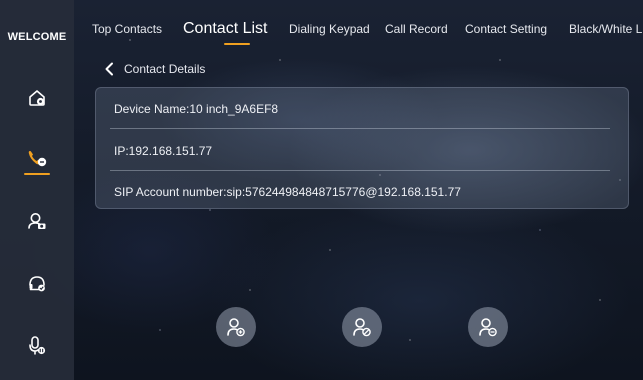  I want to click on user-camera-icon, so click(37, 221).